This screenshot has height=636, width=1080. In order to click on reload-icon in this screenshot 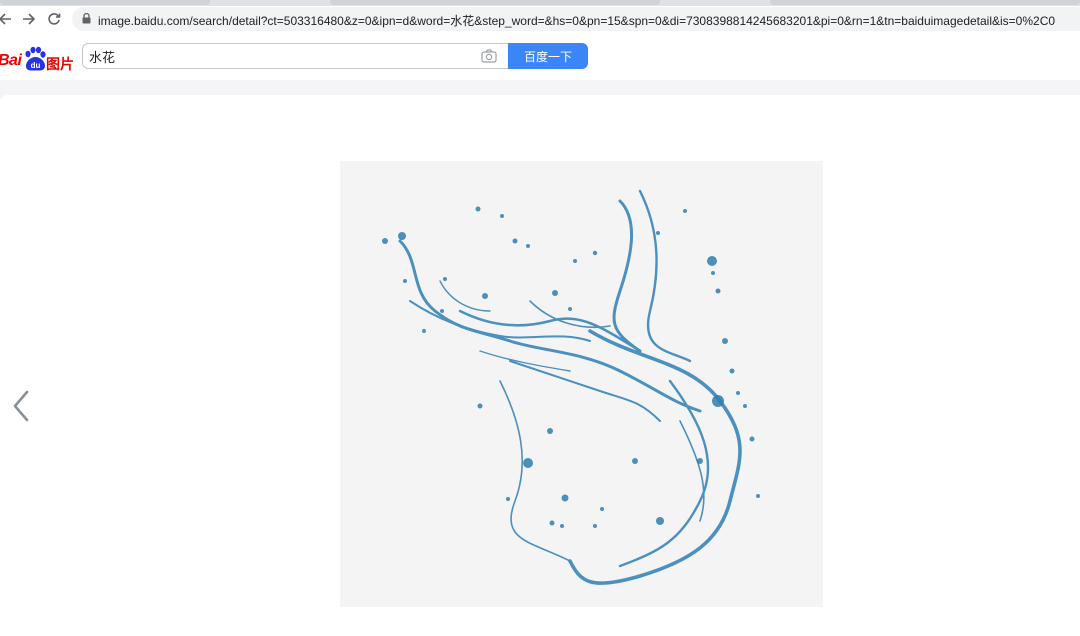, I will do `click(54, 19)`.